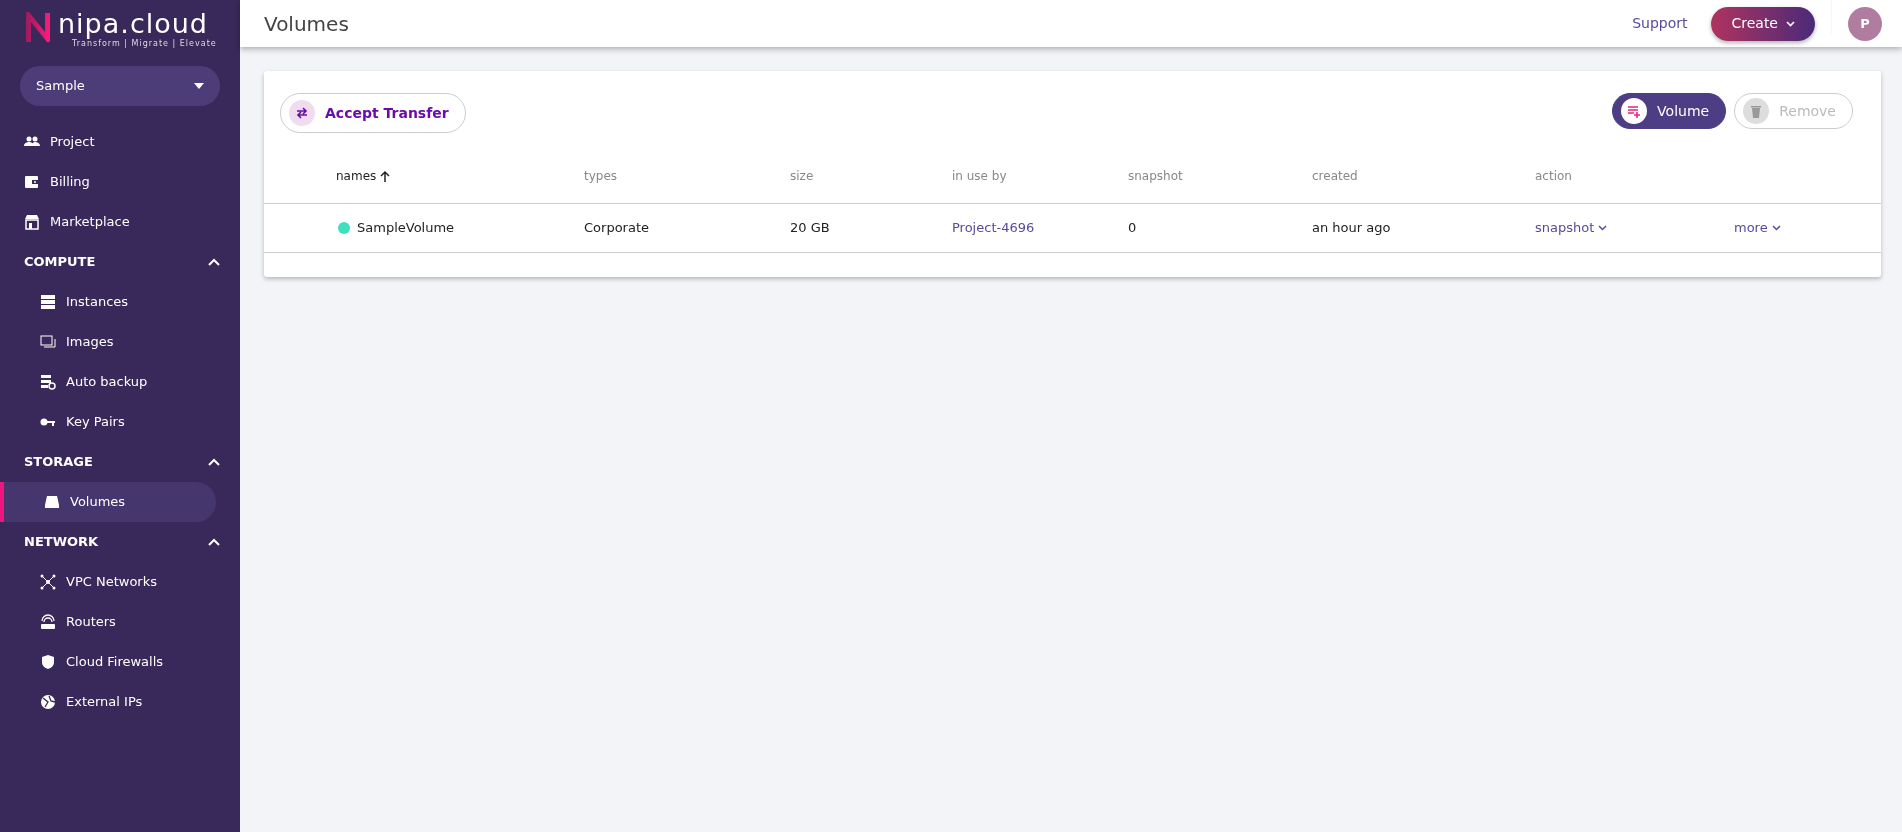 This screenshot has width=1902, height=832. I want to click on column-header: size, so click(802, 176).